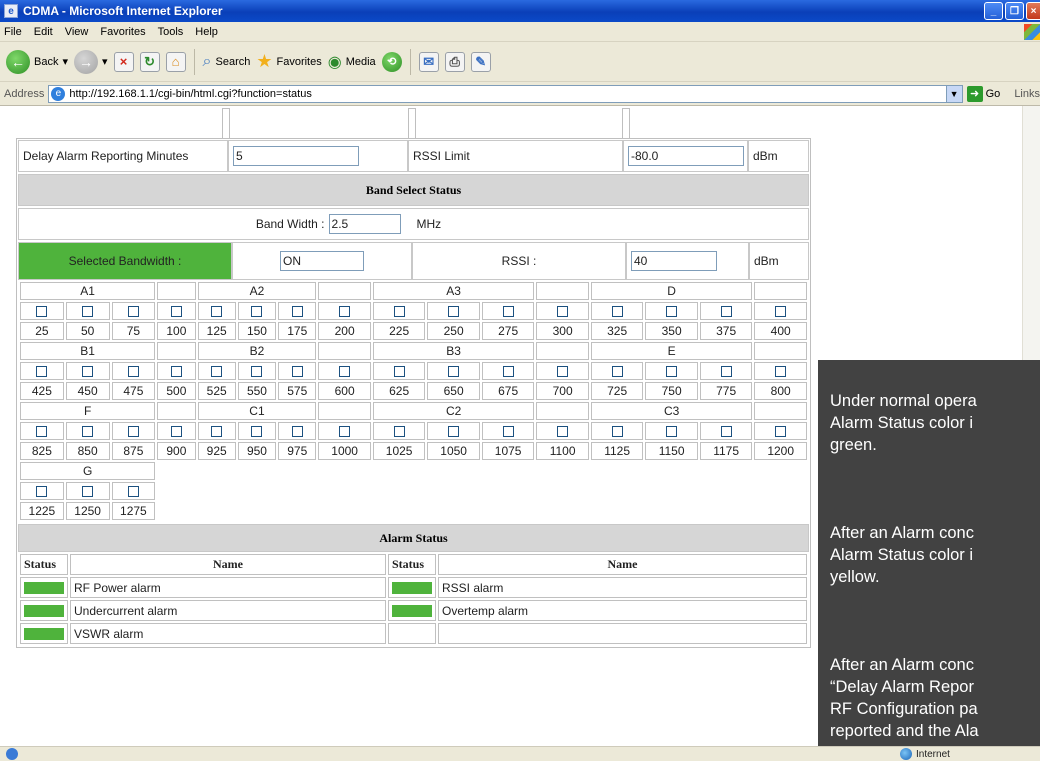  Describe the element at coordinates (13, 32) in the screenshot. I see `menu-file: File` at that location.